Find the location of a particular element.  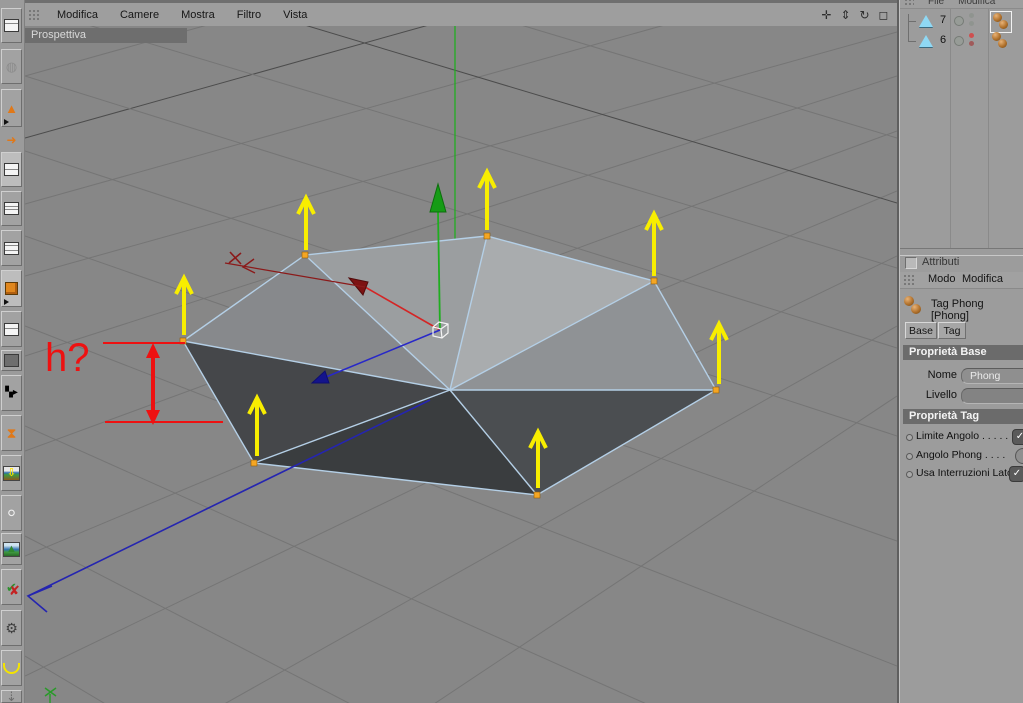

toolbar-checker-button: ▚▸ is located at coordinates (11, 393).